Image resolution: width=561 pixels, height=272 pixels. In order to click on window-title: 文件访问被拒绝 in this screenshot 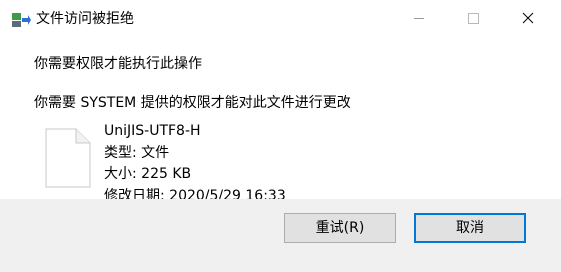, I will do `click(85, 19)`.